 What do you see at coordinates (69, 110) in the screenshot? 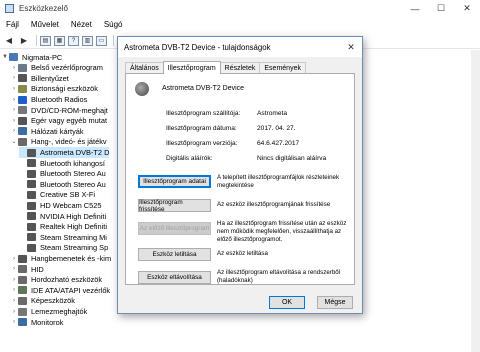
I see `tree-item-label: DVD/CD-ROM-meghajt` at bounding box center [69, 110].